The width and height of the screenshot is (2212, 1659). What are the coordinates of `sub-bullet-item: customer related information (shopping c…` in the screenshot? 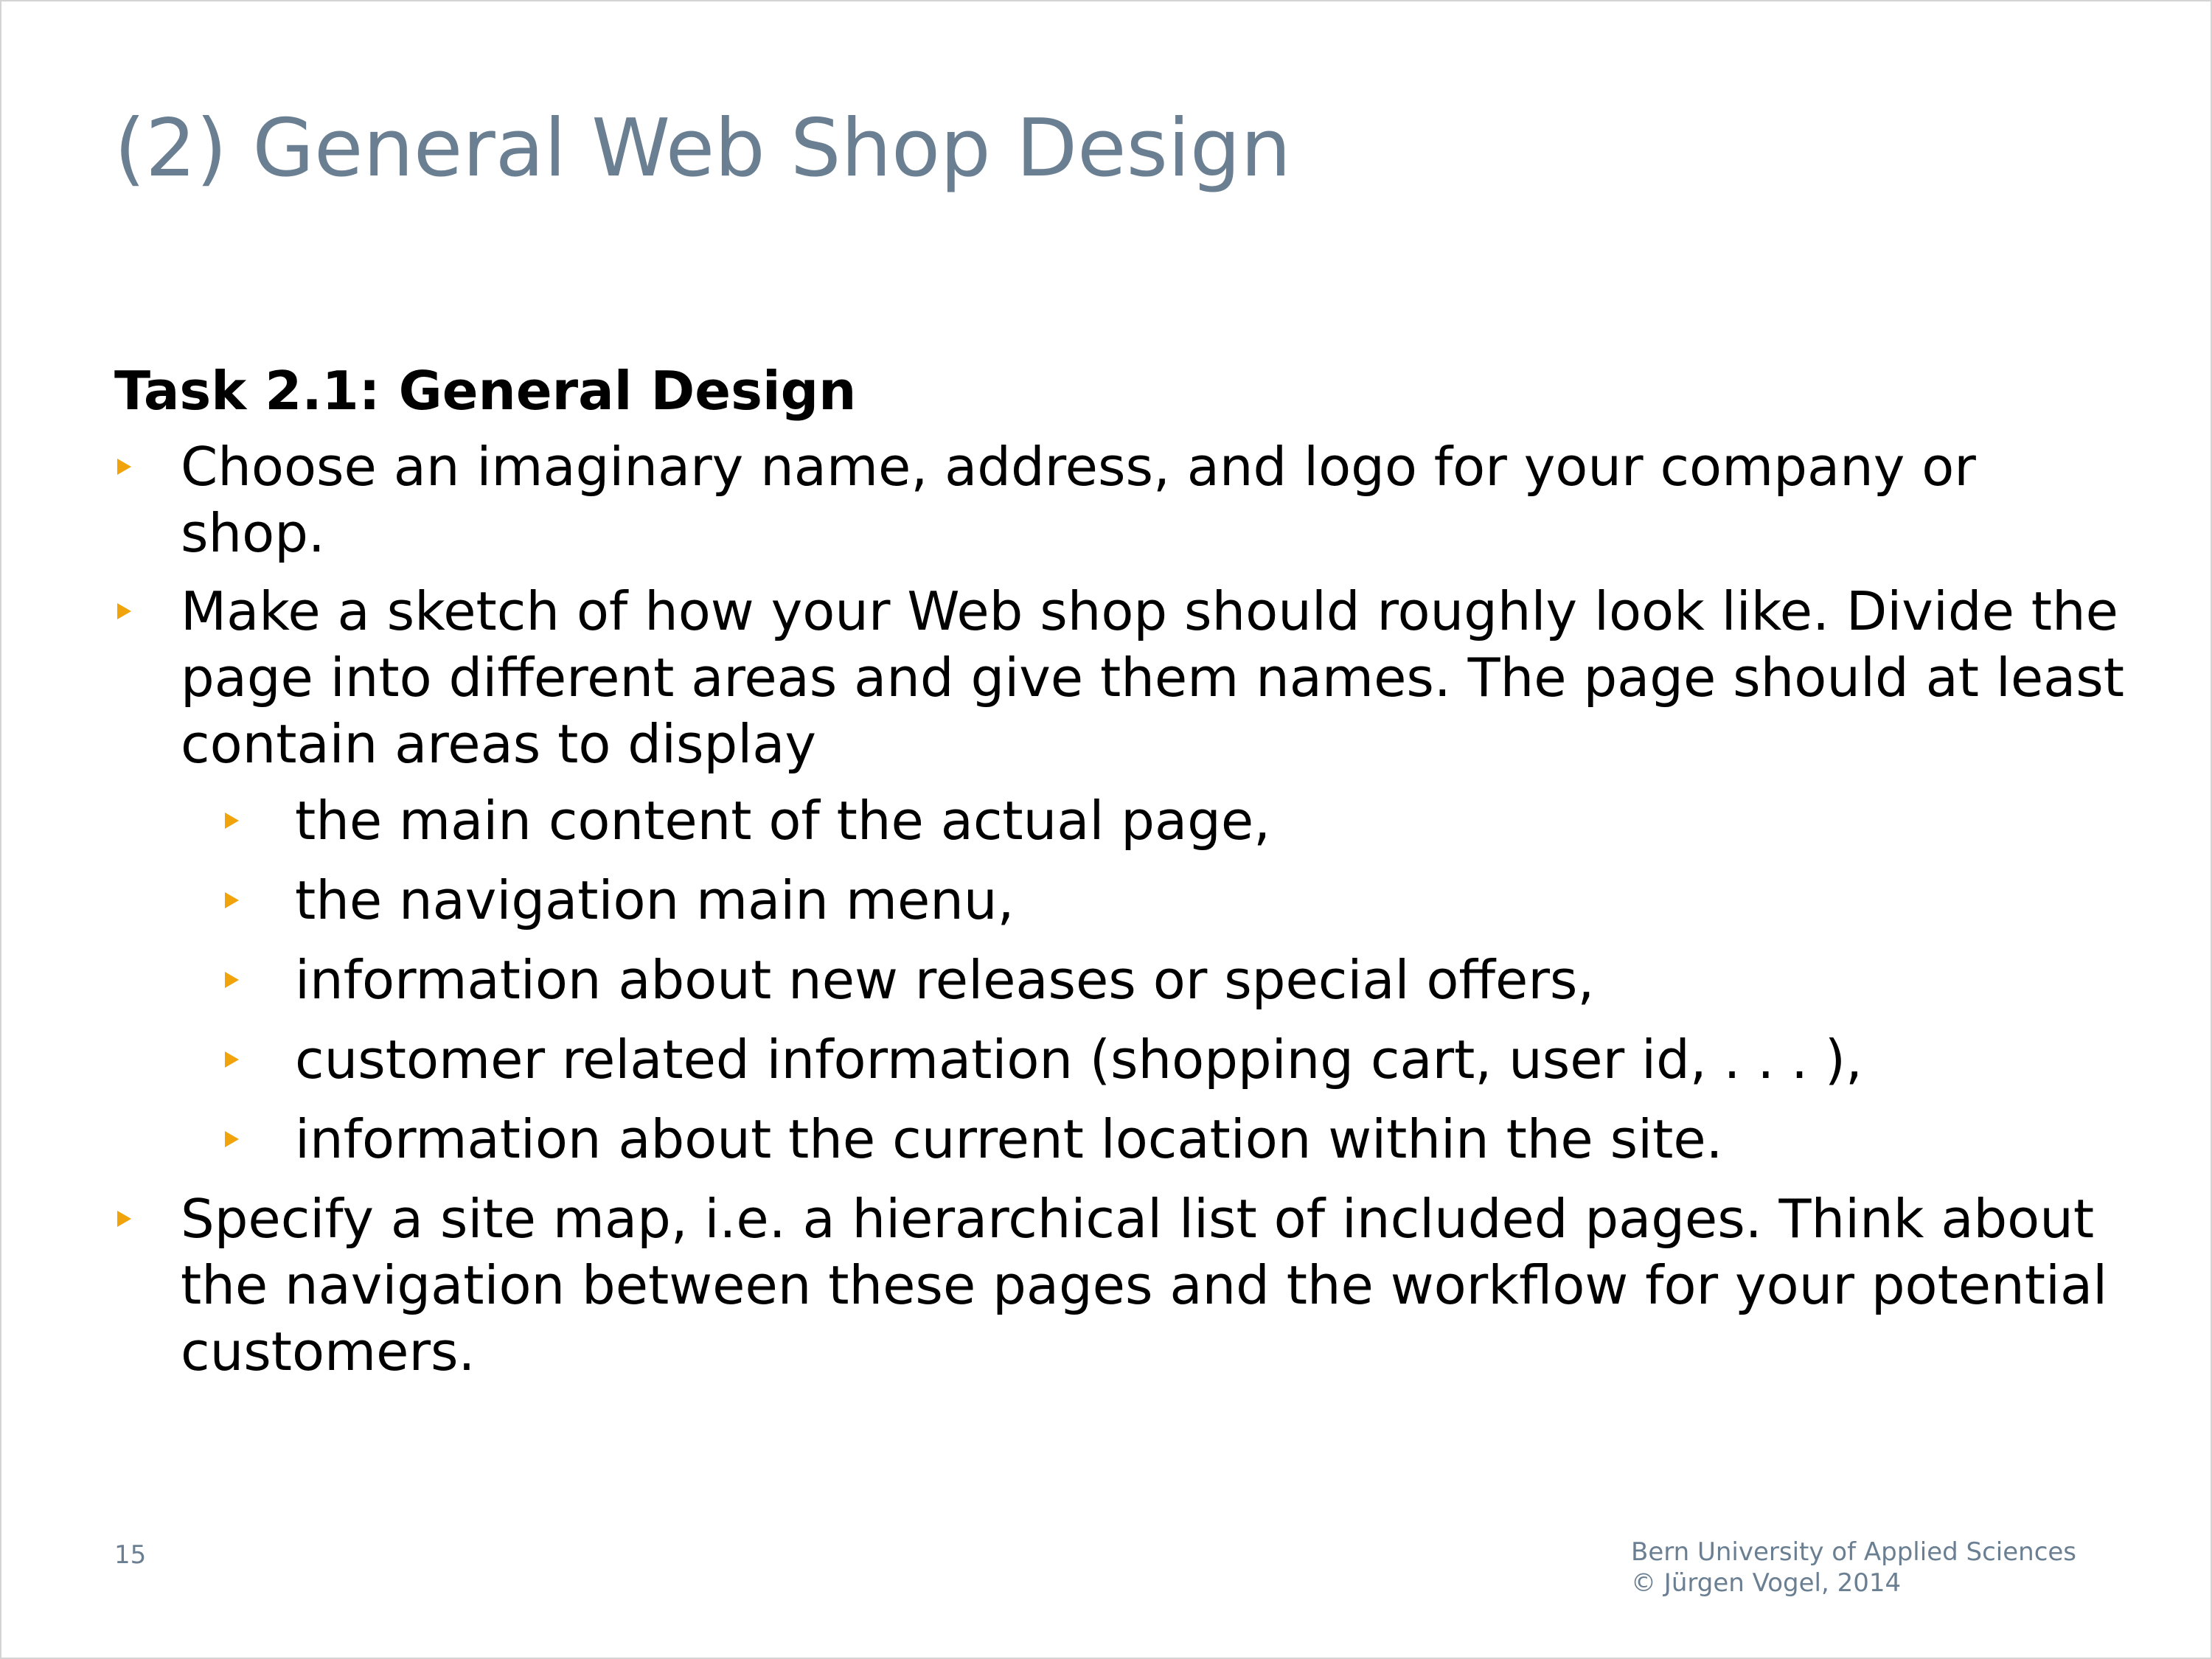 It's located at (1158, 1059).